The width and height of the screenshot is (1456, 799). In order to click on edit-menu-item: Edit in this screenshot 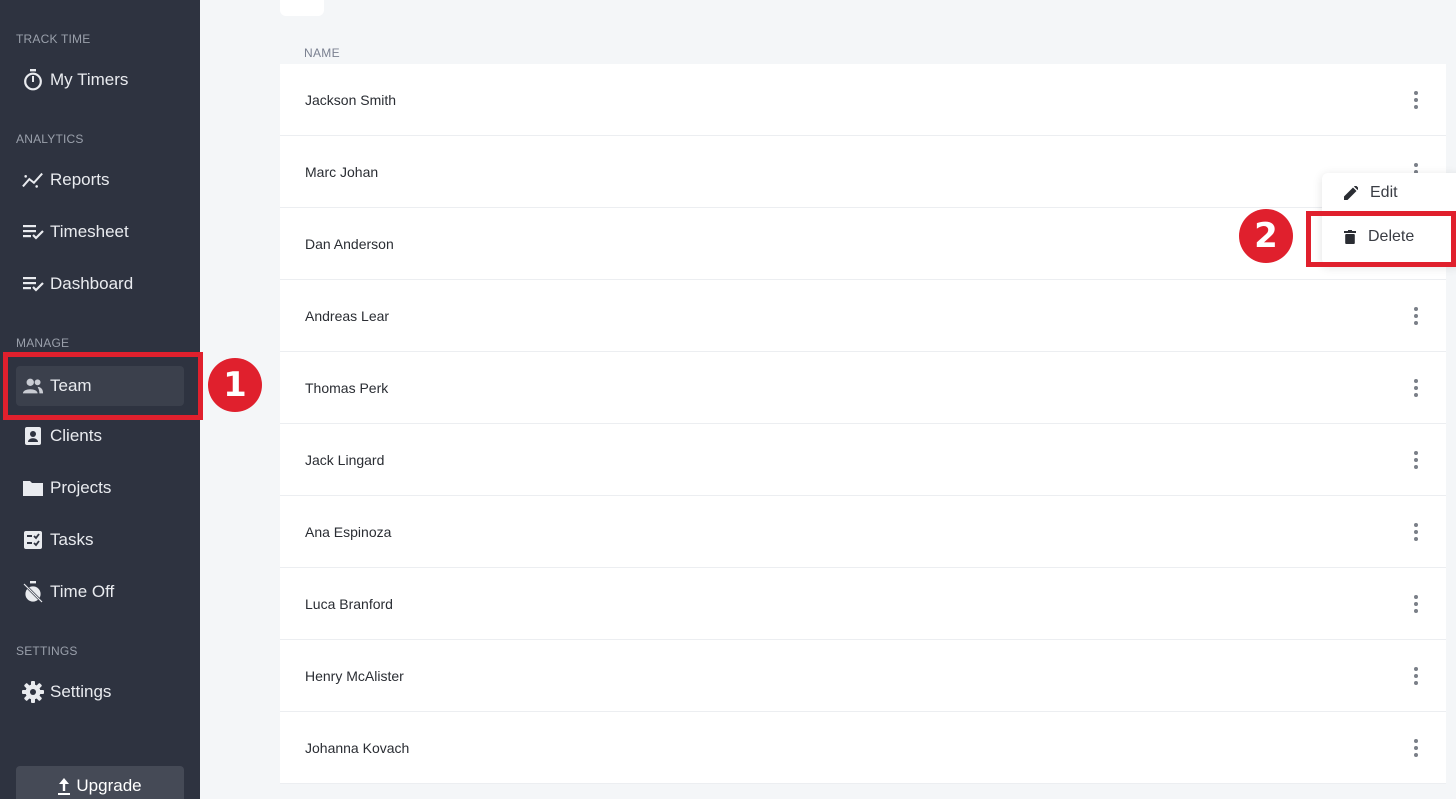, I will do `click(1389, 193)`.